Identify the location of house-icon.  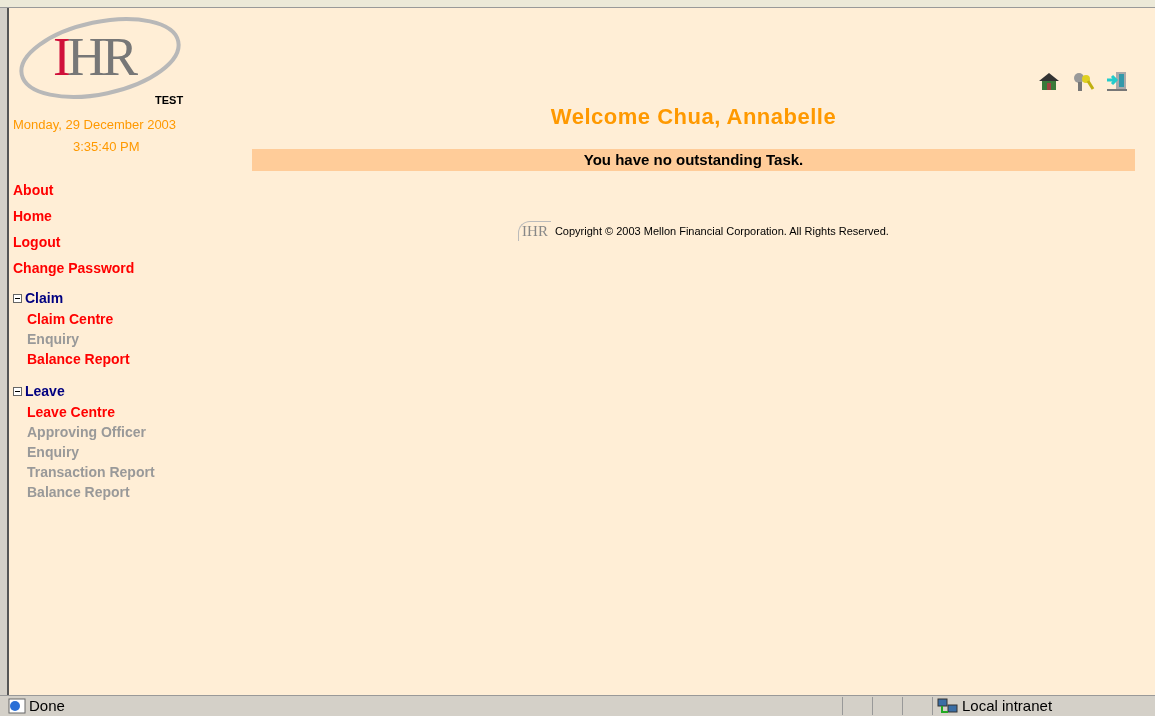
(1049, 81).